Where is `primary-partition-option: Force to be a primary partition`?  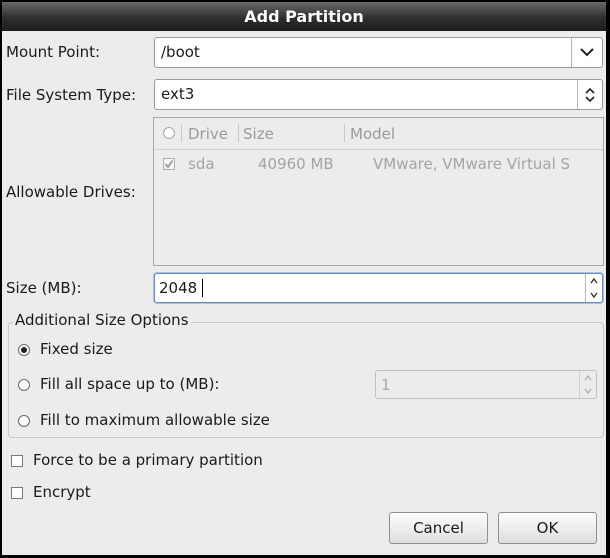
primary-partition-option: Force to be a primary partition is located at coordinates (160, 461).